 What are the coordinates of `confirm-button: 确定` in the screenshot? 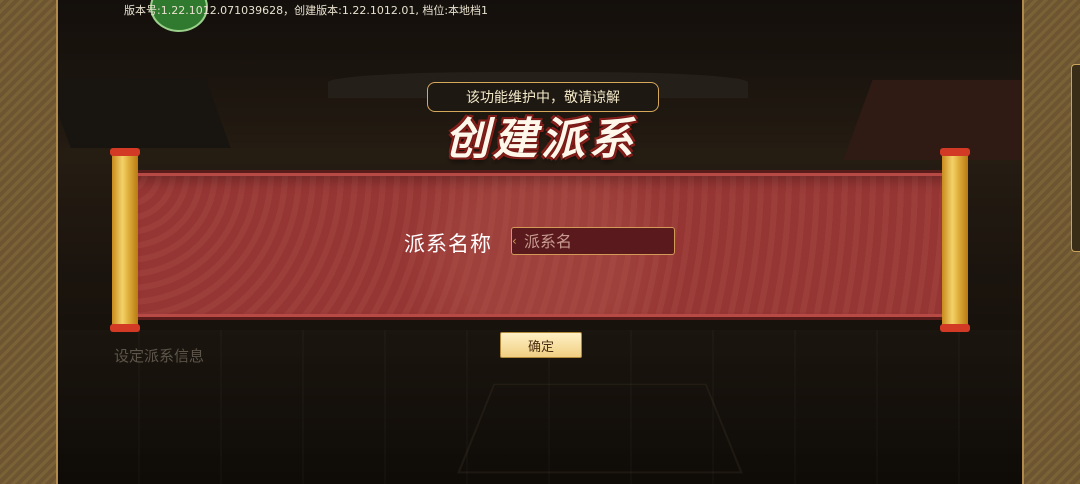 It's located at (541, 345).